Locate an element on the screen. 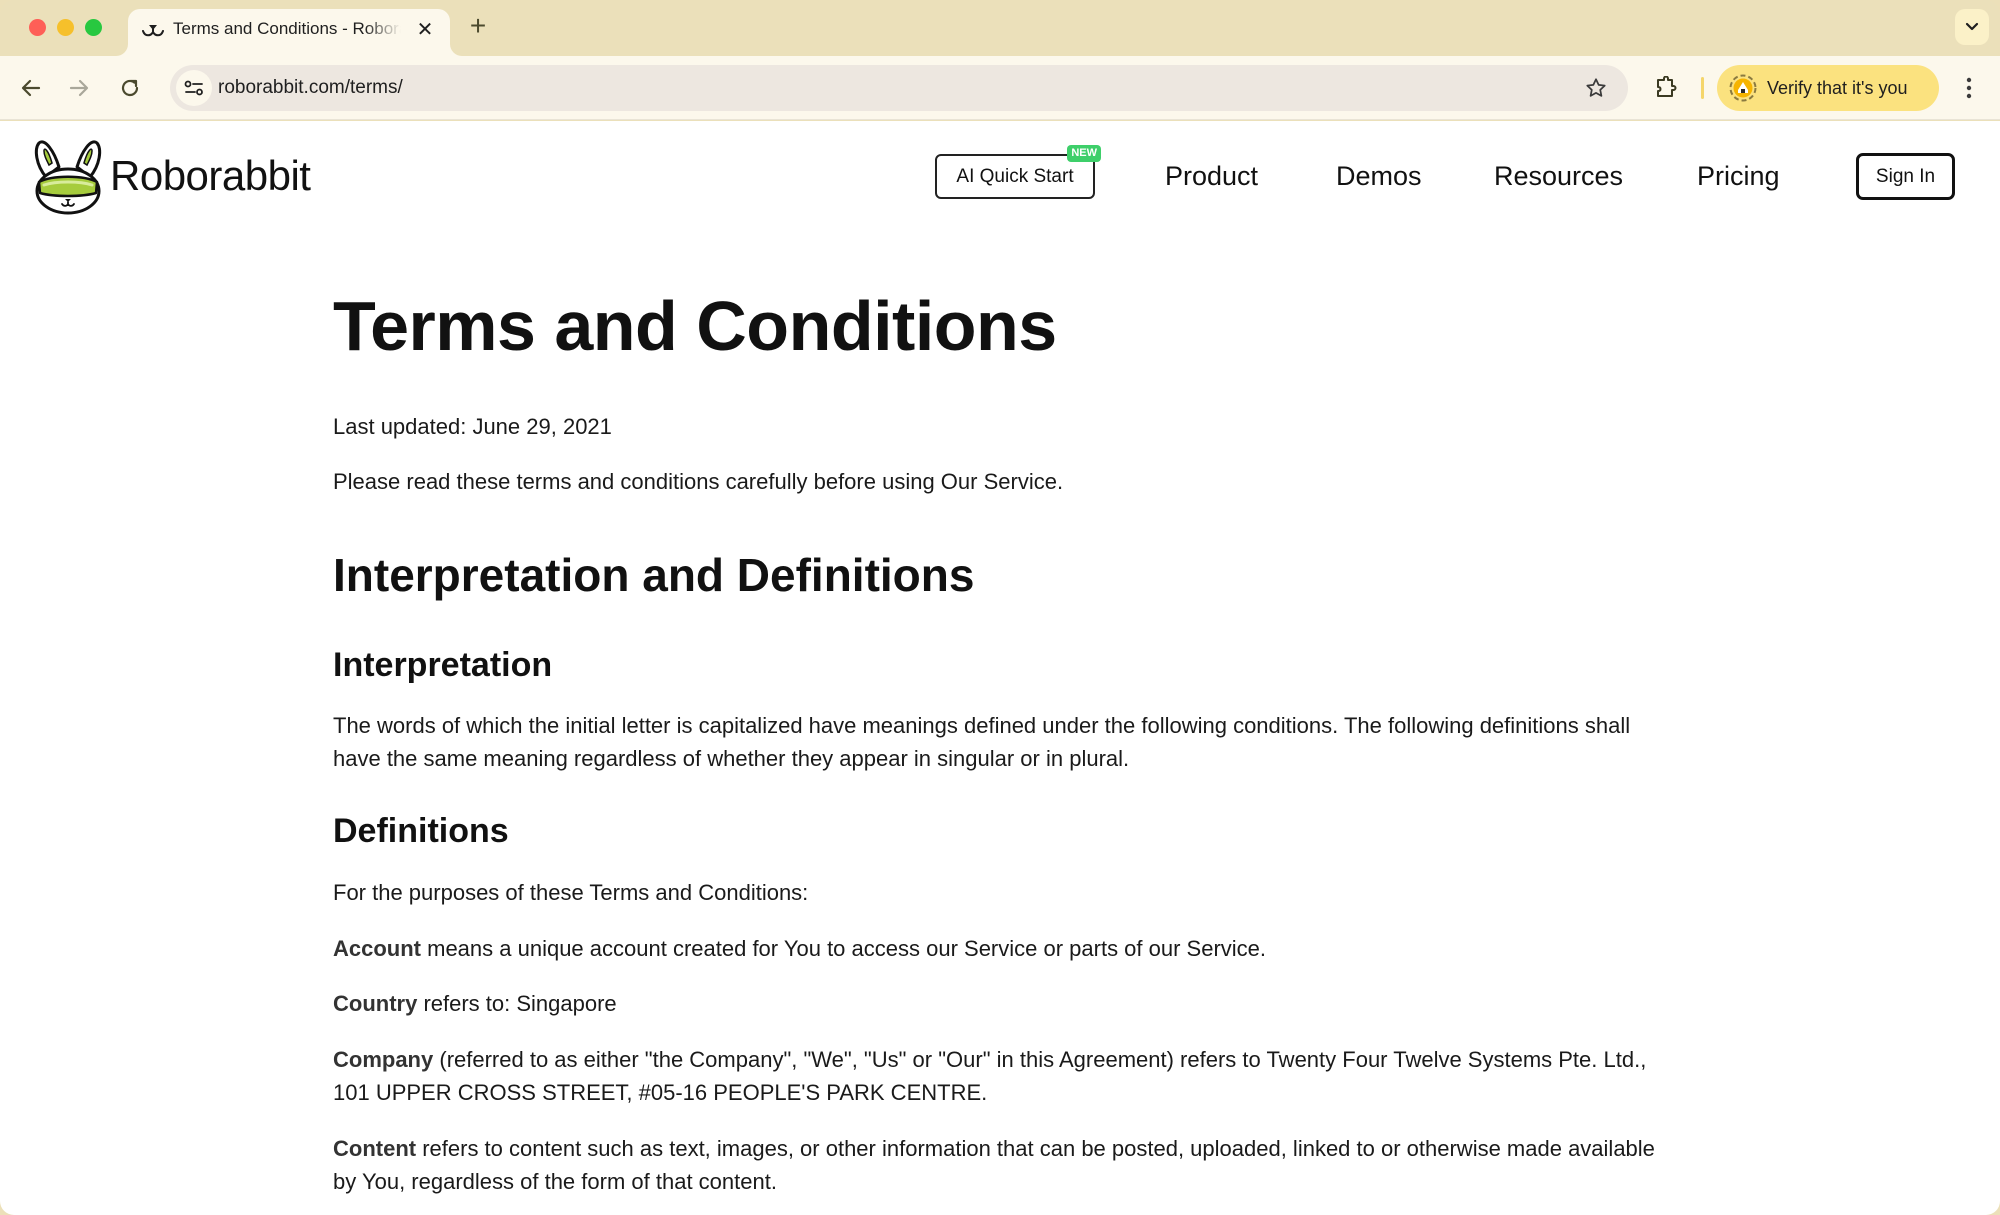 The height and width of the screenshot is (1215, 2000). definitions-heading: Definitions is located at coordinates (421, 831).